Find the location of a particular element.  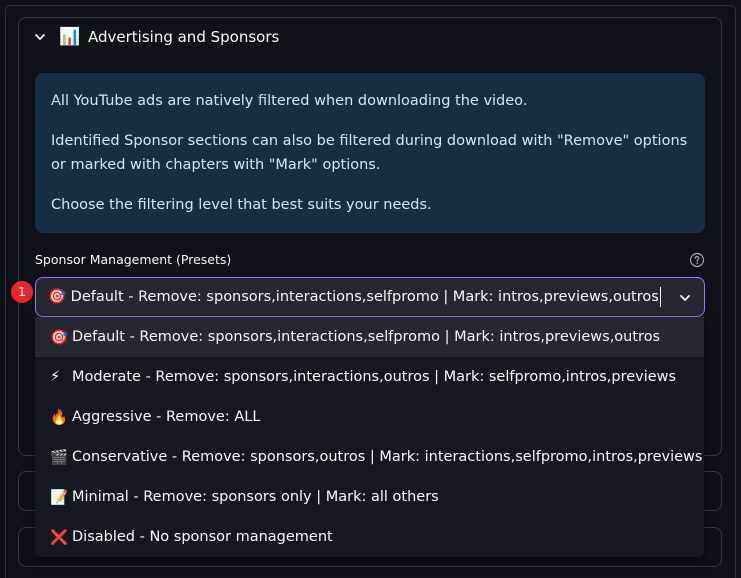

option-aggressive: 🔥 Aggressive - Remove: ALL is located at coordinates (369, 417).